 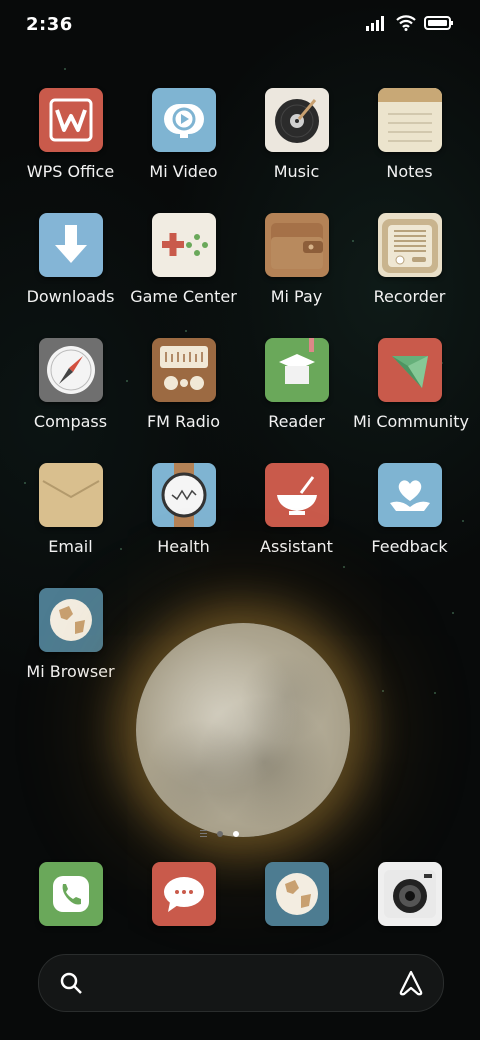 I want to click on mi-community-icon, so click(x=409, y=370).